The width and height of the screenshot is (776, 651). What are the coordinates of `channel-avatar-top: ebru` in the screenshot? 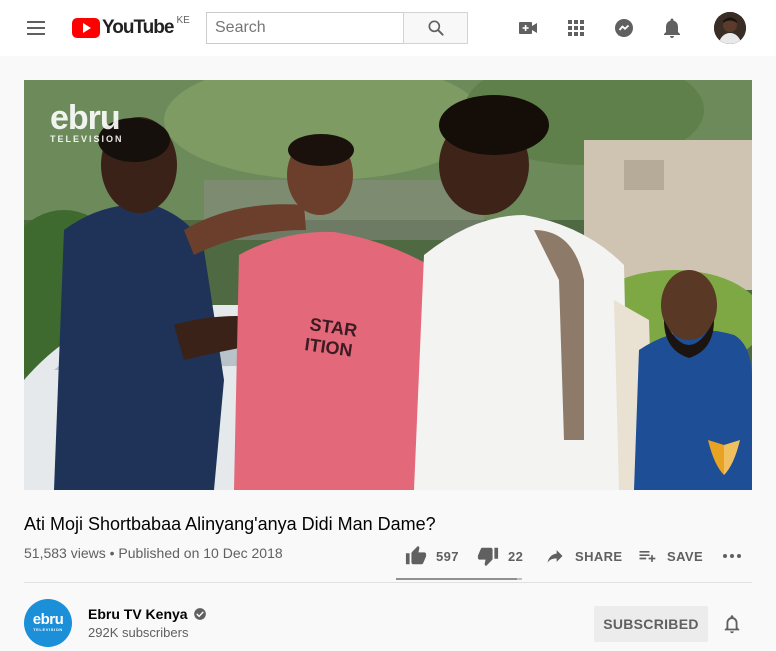 It's located at (48, 619).